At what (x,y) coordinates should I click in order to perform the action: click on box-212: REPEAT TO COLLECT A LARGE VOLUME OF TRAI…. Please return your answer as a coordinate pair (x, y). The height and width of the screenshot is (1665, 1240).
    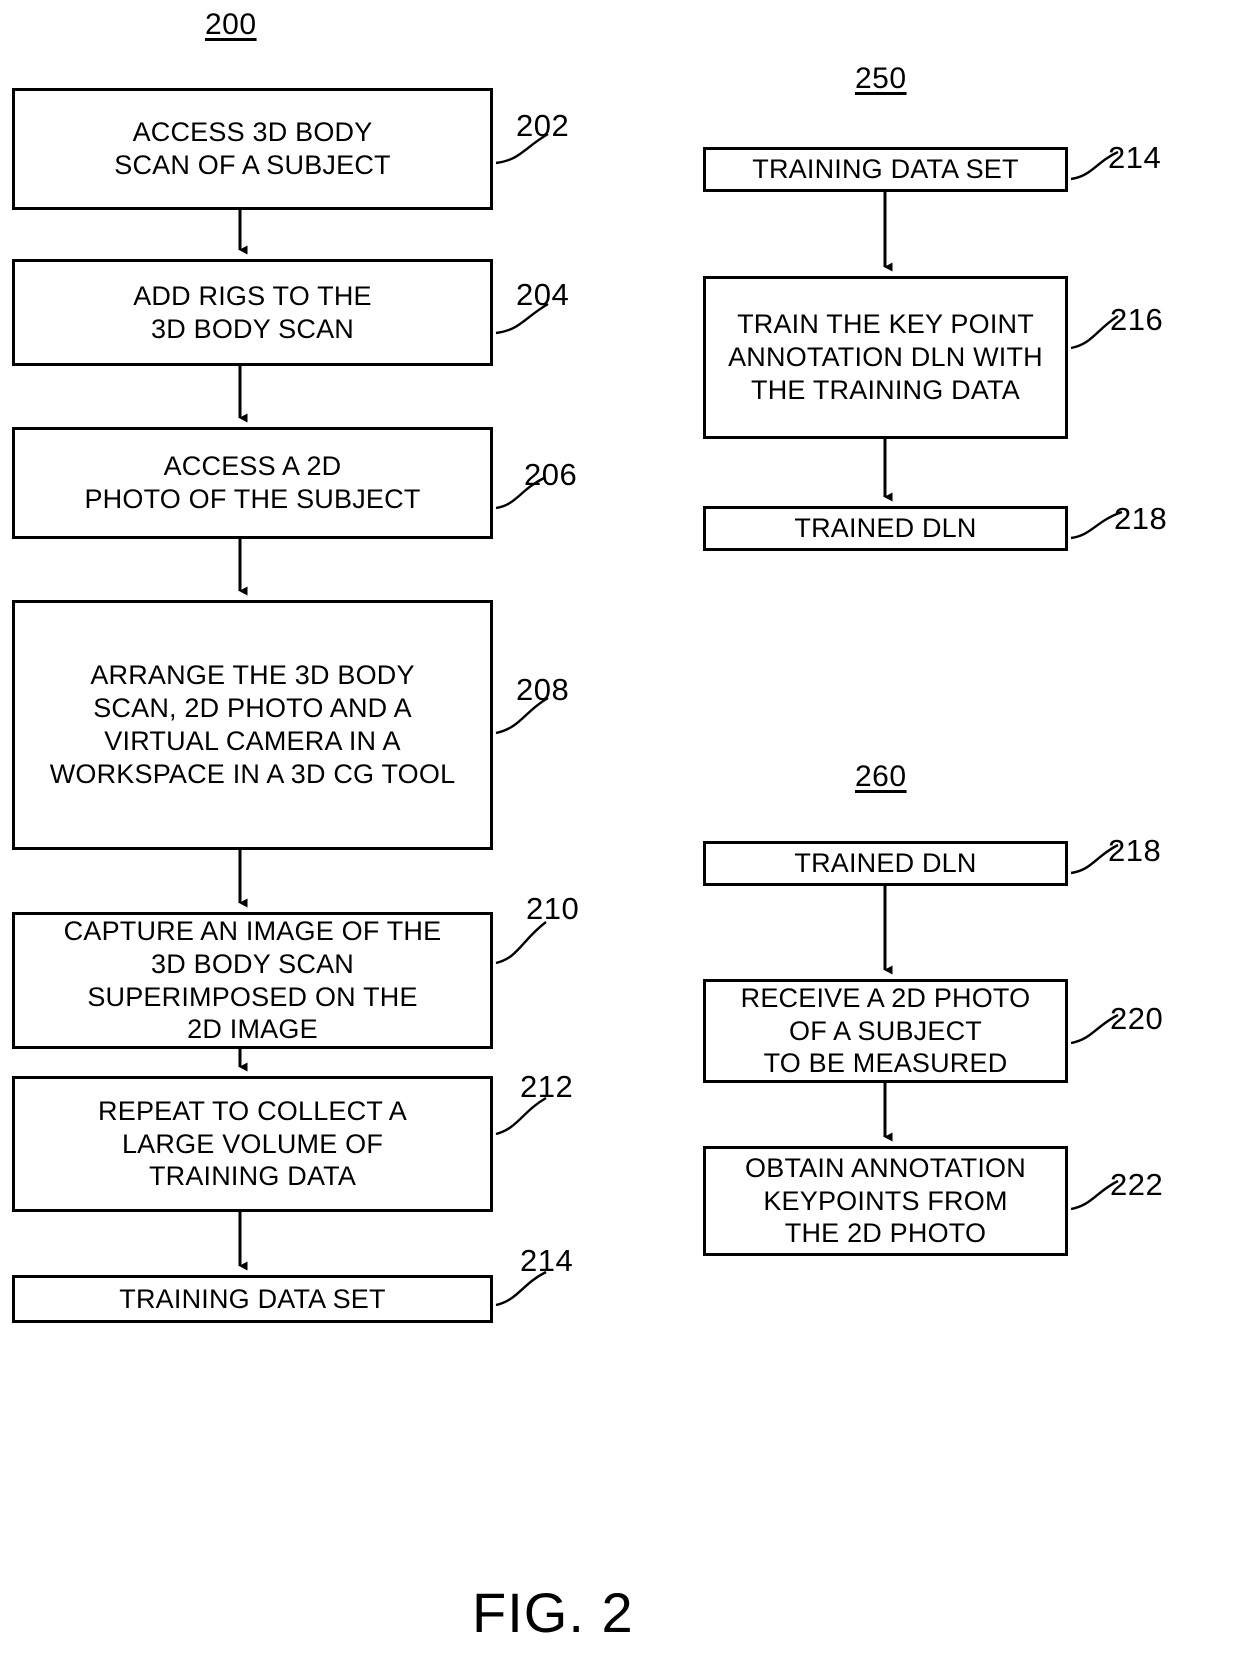
    Looking at the image, I should click on (252, 1144).